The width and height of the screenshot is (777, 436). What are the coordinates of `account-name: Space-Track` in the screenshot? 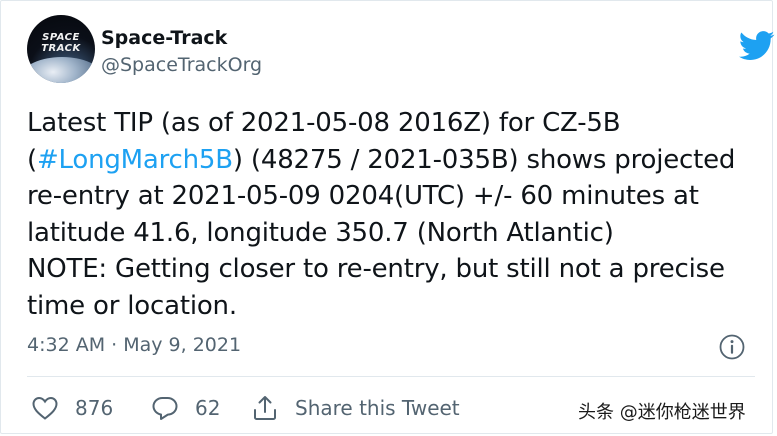 It's located at (164, 38).